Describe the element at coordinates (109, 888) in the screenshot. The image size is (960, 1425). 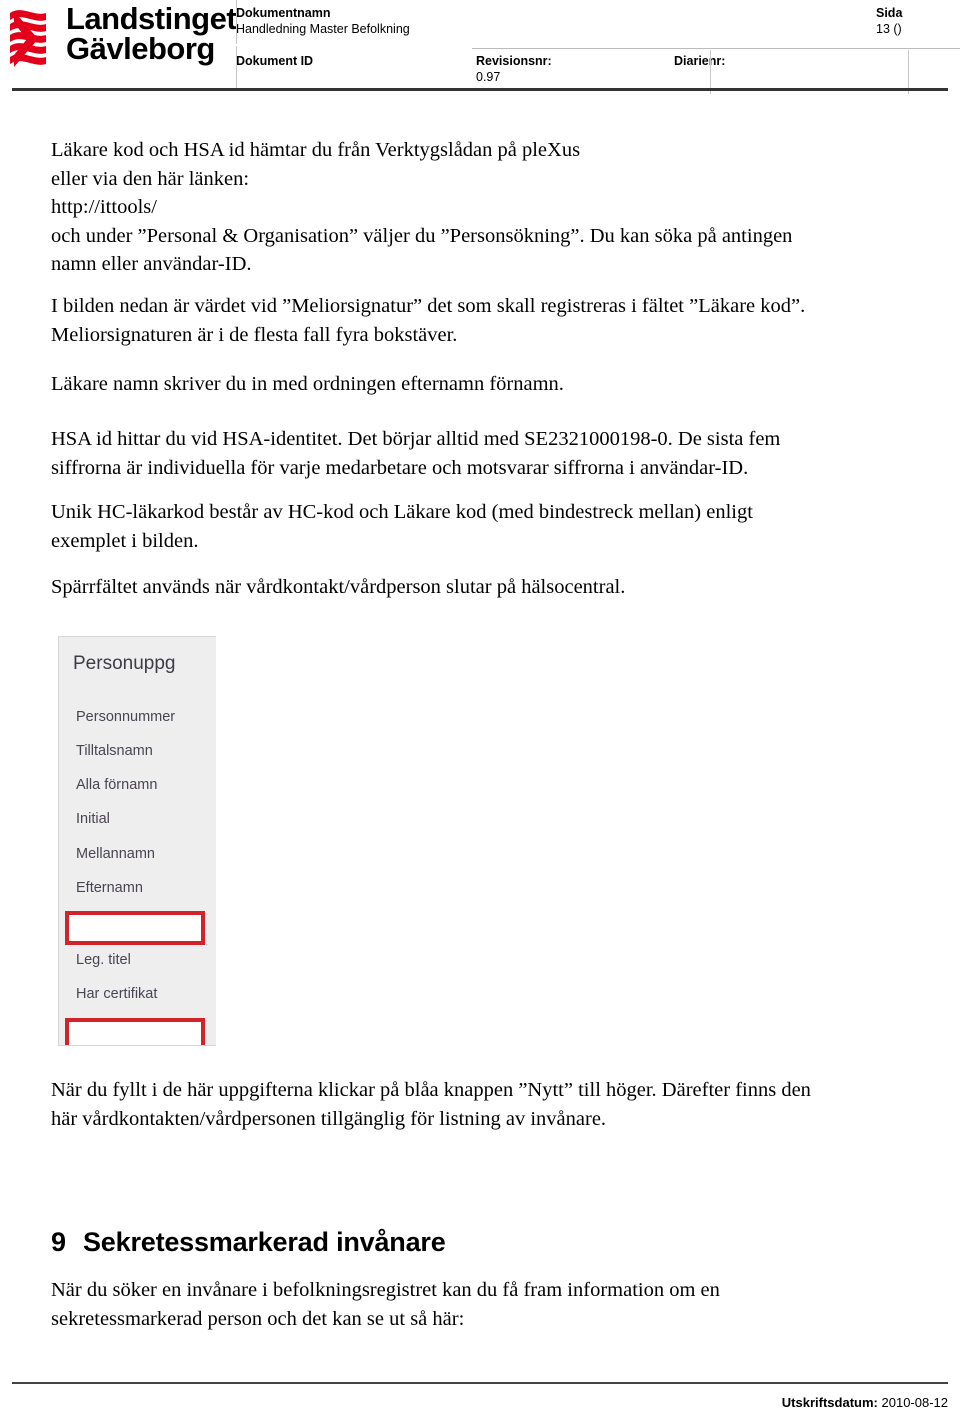
I see `form-label-efternamn: Efternamn` at that location.